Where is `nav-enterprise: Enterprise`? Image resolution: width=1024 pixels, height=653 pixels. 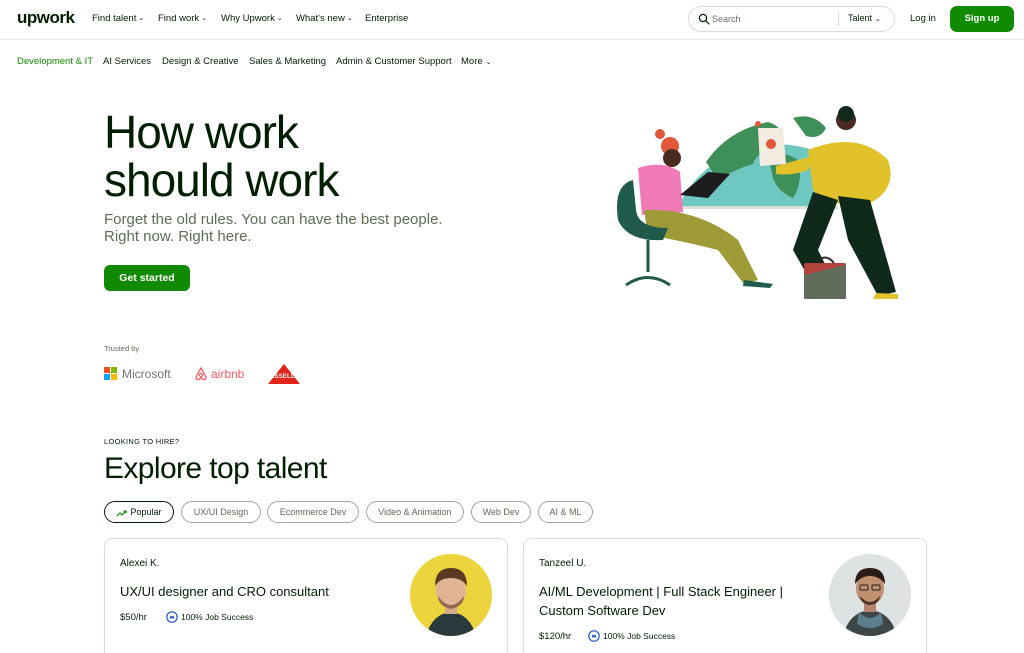 nav-enterprise: Enterprise is located at coordinates (386, 18).